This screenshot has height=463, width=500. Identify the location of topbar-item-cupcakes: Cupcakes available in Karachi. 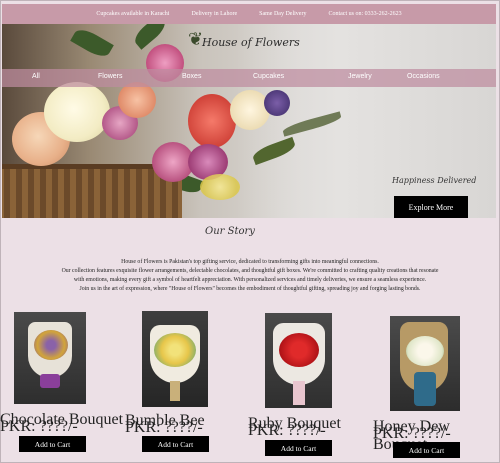
(133, 14).